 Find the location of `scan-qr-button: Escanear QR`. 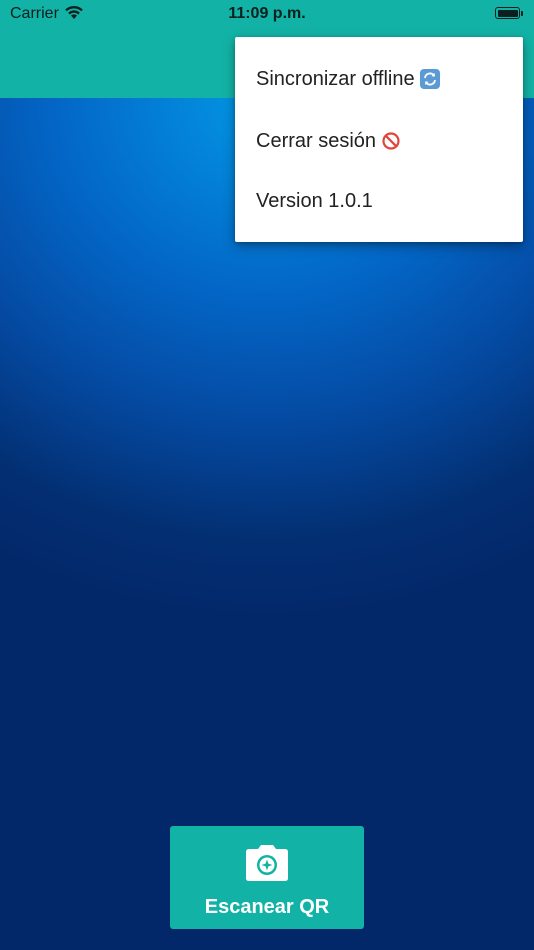

scan-qr-button: Escanear QR is located at coordinates (267, 877).